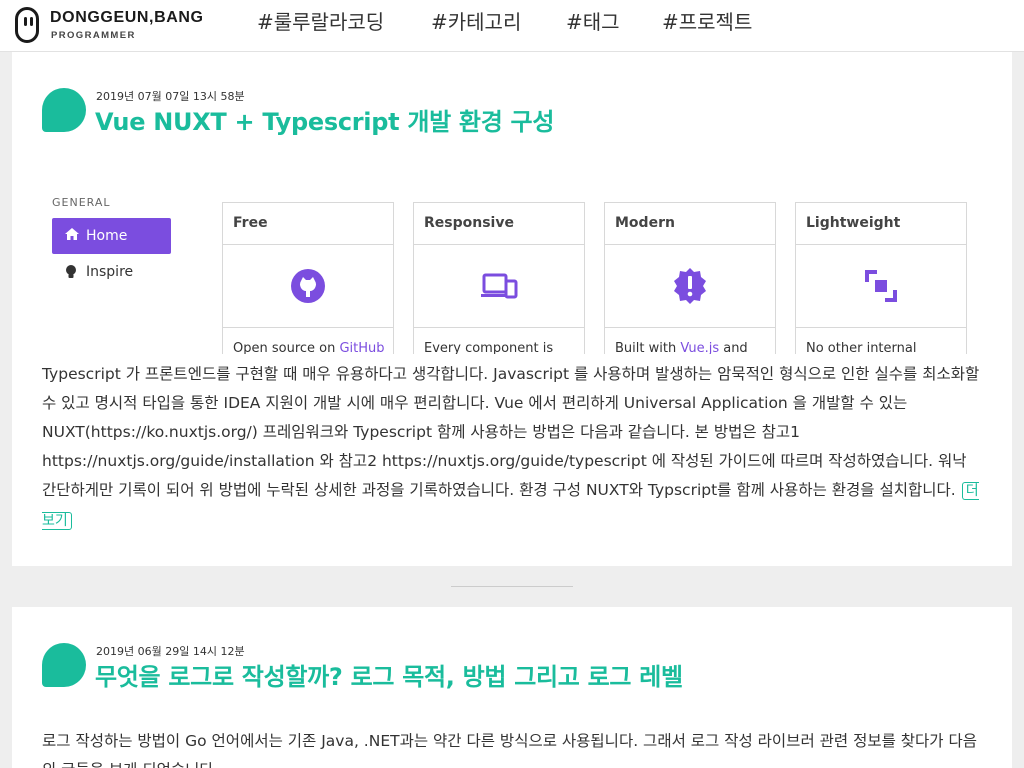 This screenshot has width=1024, height=768. Describe the element at coordinates (308, 286) in the screenshot. I see `github-icon` at that location.